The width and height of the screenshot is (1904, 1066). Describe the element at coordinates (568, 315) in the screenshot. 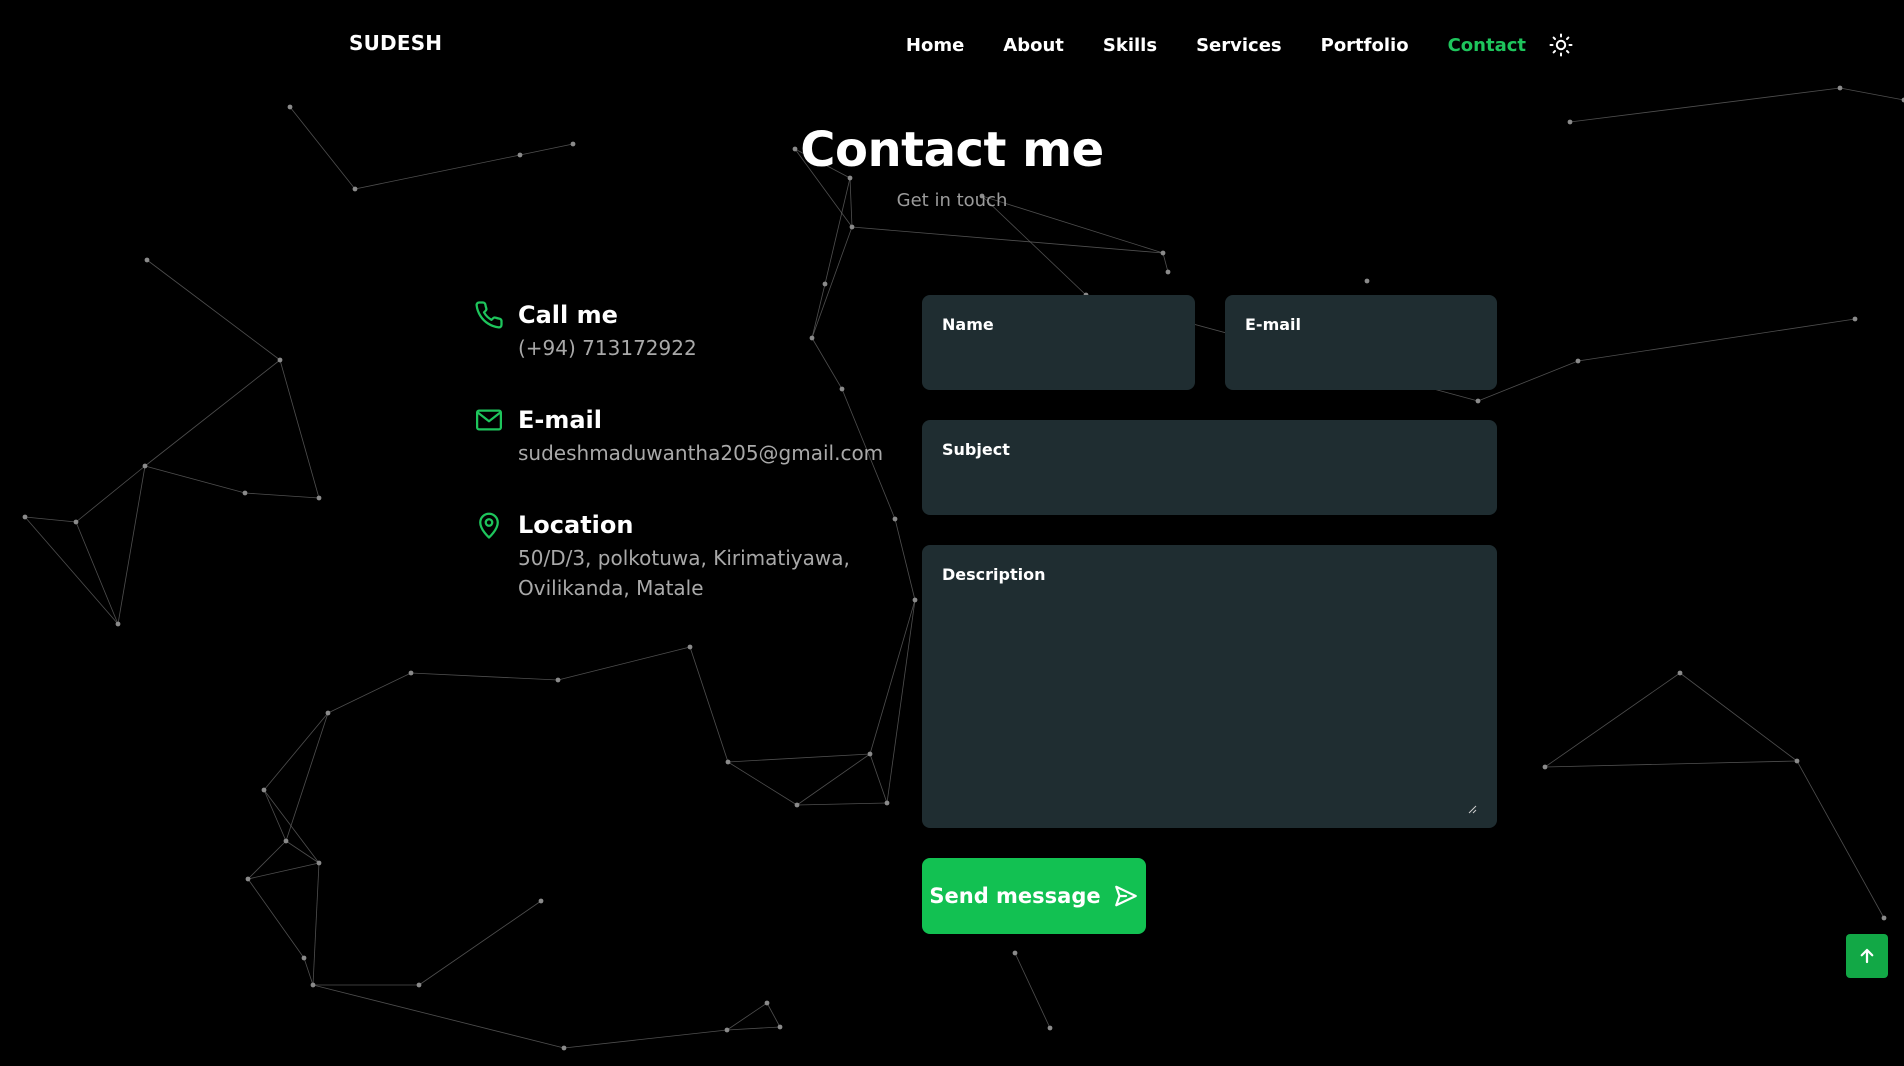

I see `contact-info-title: Call me` at that location.